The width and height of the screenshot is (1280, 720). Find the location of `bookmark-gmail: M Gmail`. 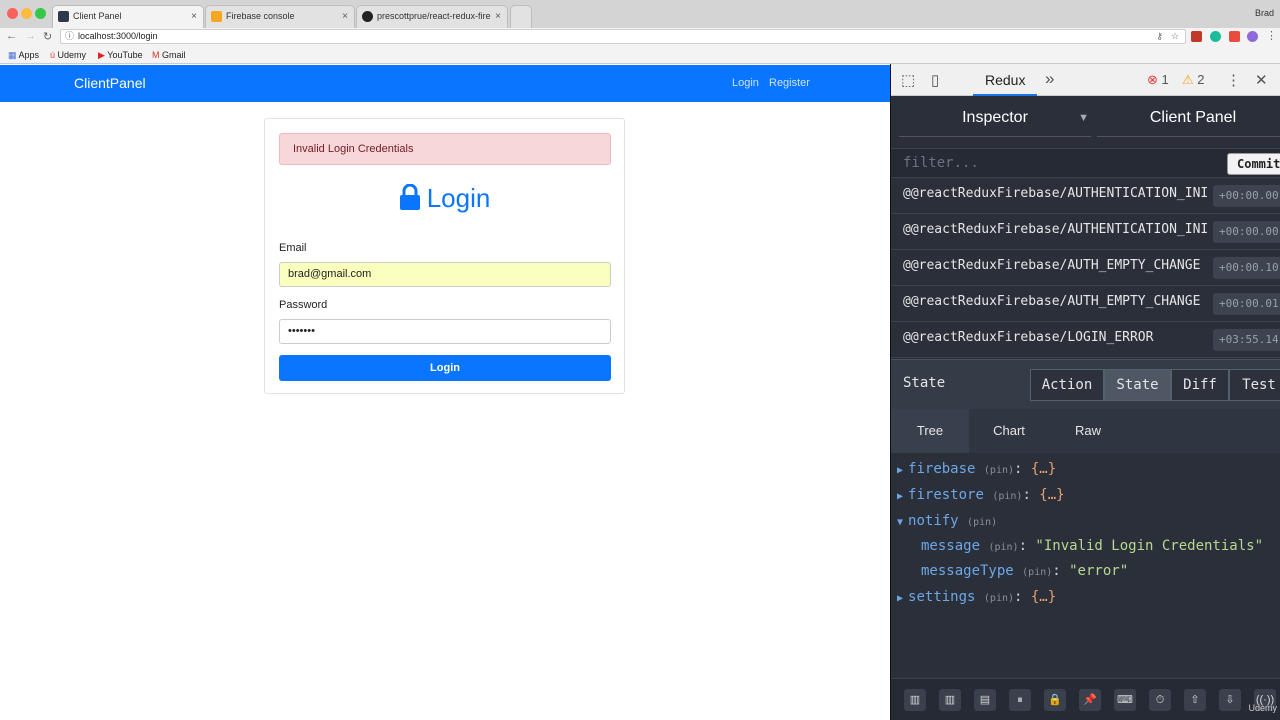

bookmark-gmail: M Gmail is located at coordinates (169, 55).